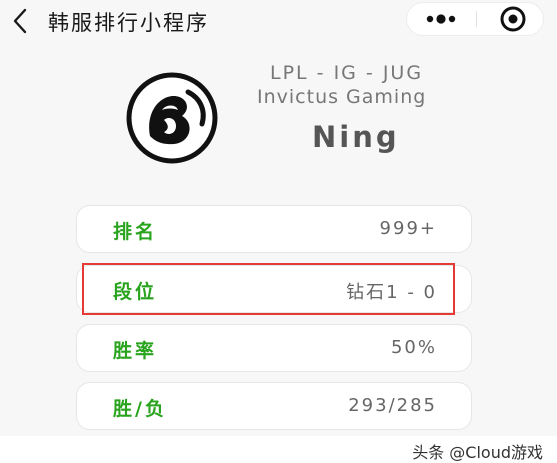  I want to click on chevron-left-icon, so click(20, 21).